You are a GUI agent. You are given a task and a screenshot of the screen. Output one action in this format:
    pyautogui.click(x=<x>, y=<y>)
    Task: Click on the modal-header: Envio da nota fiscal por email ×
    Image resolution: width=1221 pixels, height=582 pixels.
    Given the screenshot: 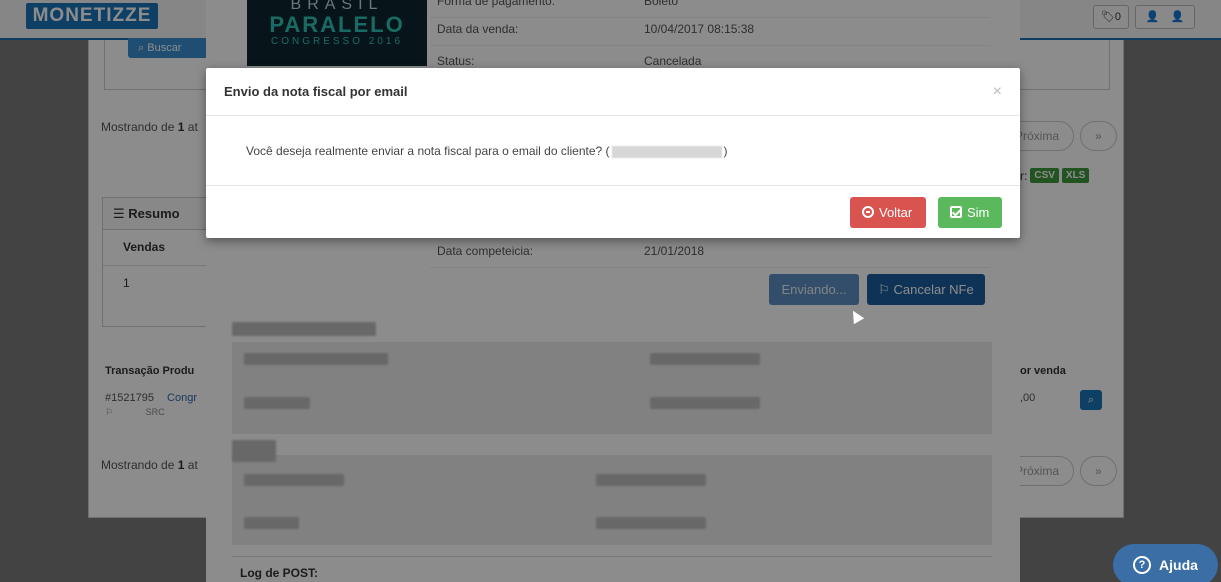 What is the action you would take?
    pyautogui.click(x=613, y=92)
    